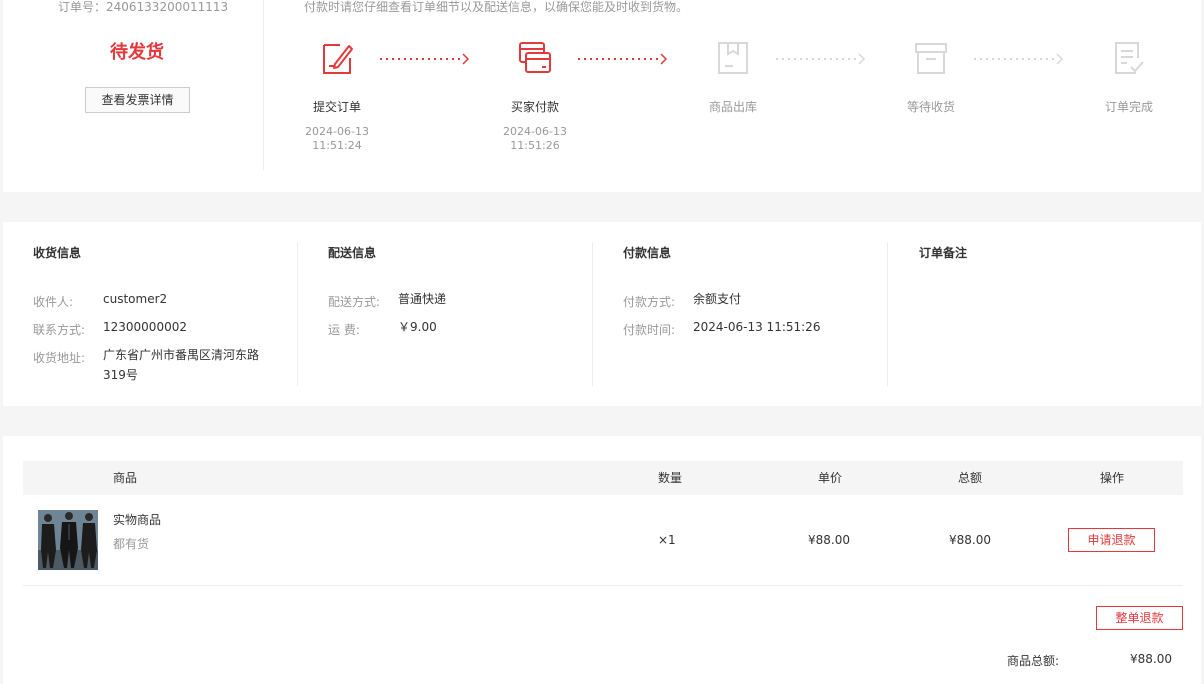 The width and height of the screenshot is (1204, 684). I want to click on step-label: 订单完成, so click(1128, 107).